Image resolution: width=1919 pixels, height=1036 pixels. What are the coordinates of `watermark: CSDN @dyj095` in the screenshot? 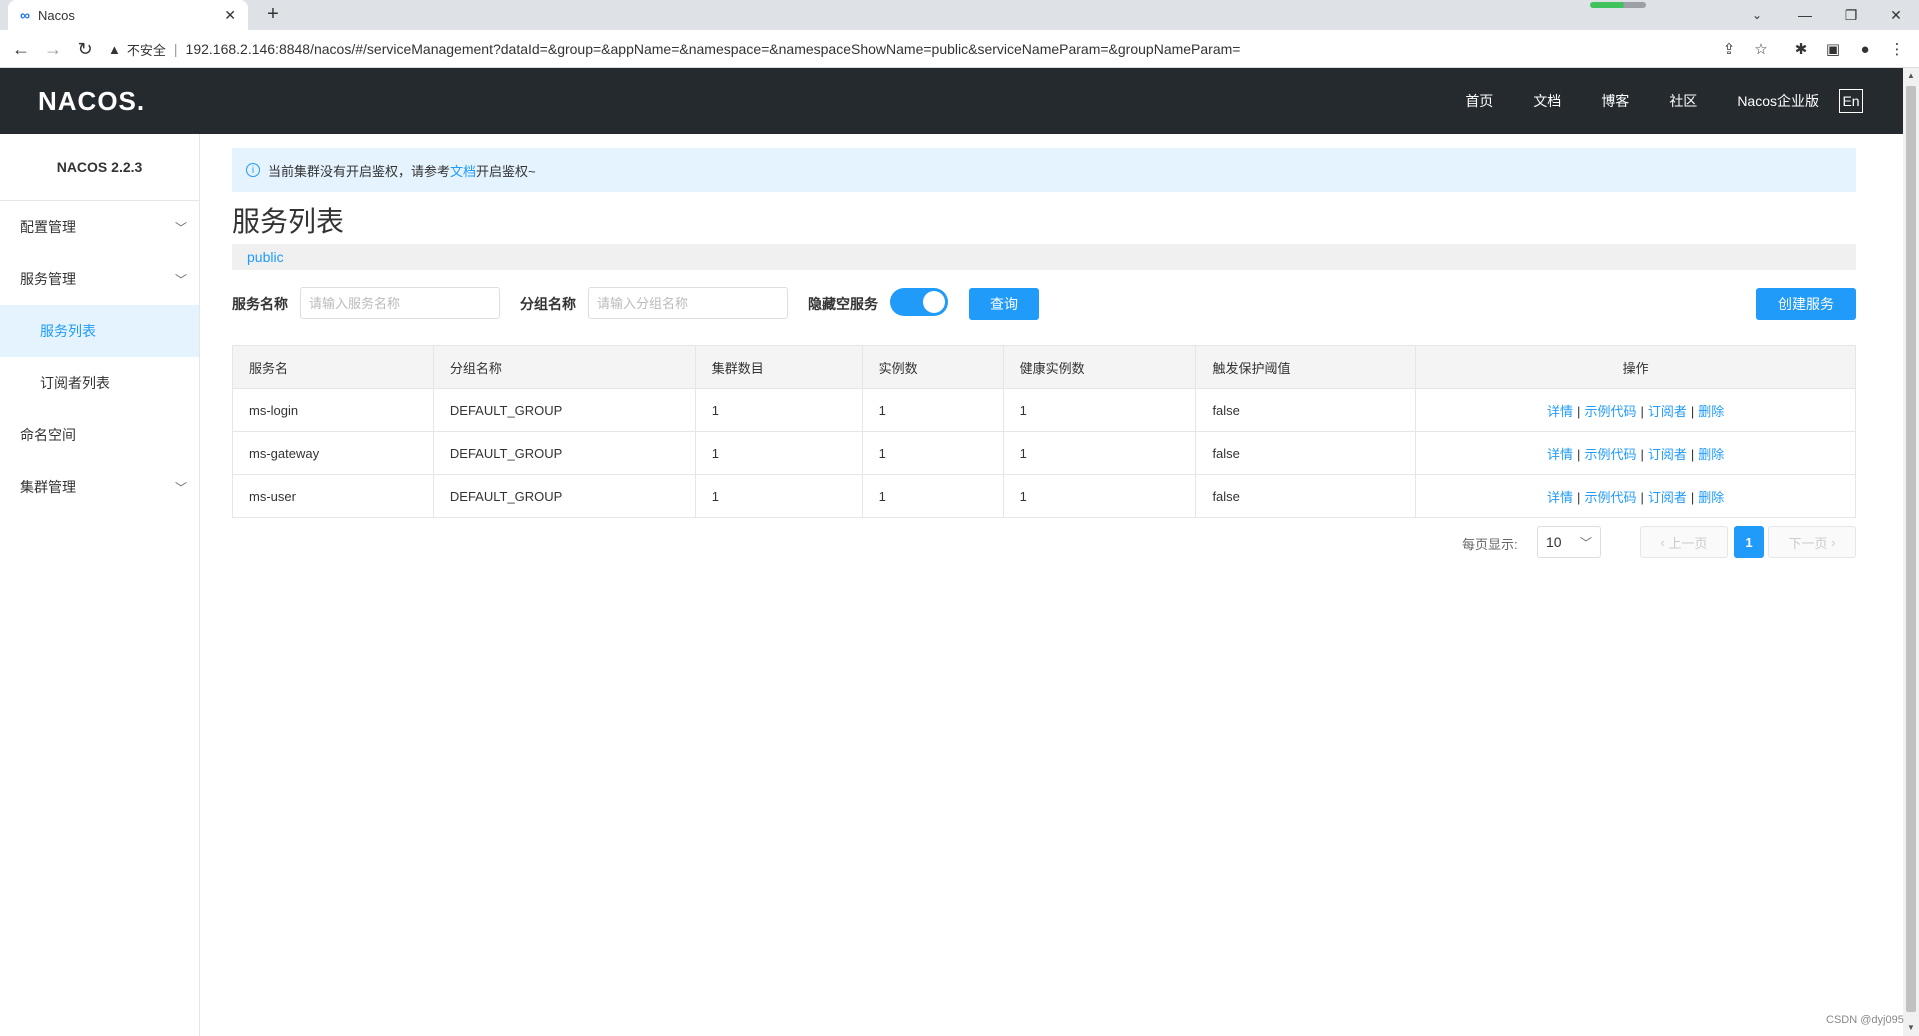 It's located at (1865, 1020).